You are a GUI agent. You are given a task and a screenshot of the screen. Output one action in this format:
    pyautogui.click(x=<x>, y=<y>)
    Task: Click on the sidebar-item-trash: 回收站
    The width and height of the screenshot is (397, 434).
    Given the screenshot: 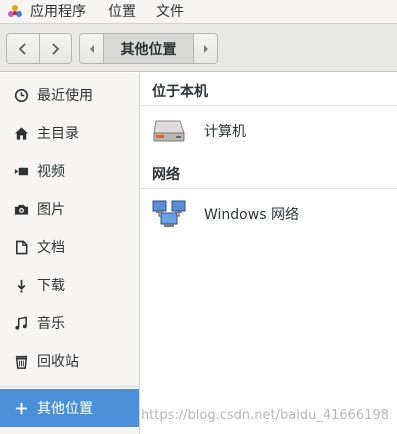 What is the action you would take?
    pyautogui.click(x=69, y=361)
    